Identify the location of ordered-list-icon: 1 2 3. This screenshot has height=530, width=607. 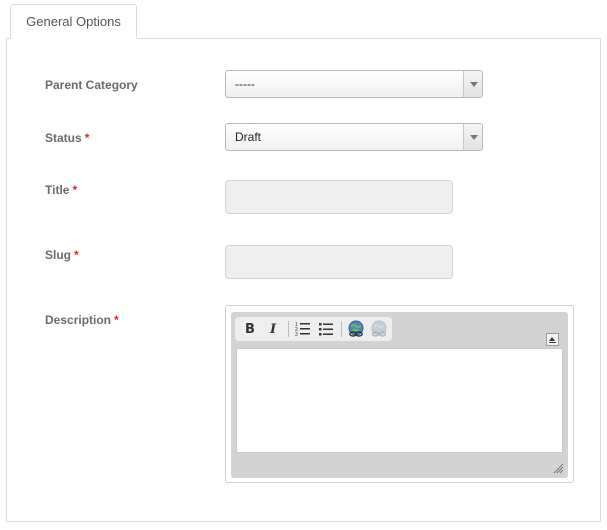
(302, 329).